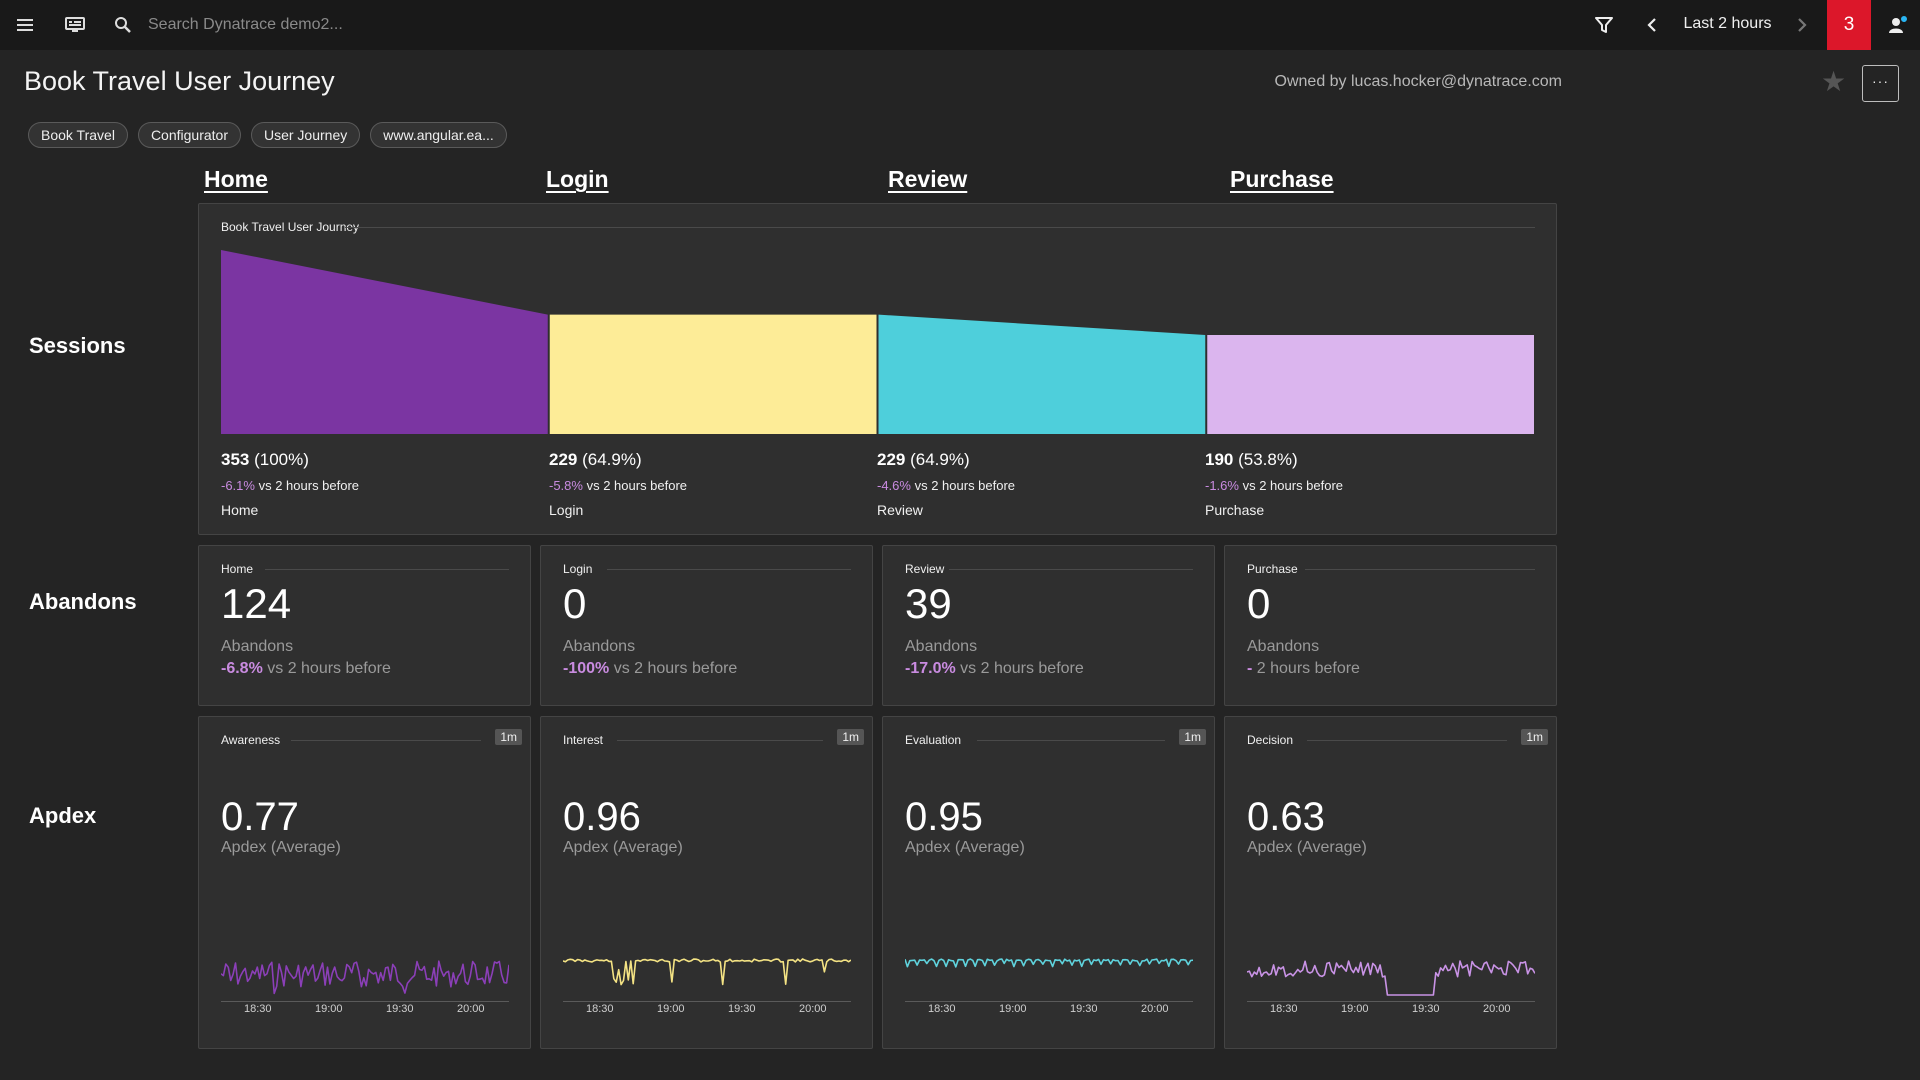  What do you see at coordinates (1270, 740) in the screenshot?
I see `tile-title: Decision` at bounding box center [1270, 740].